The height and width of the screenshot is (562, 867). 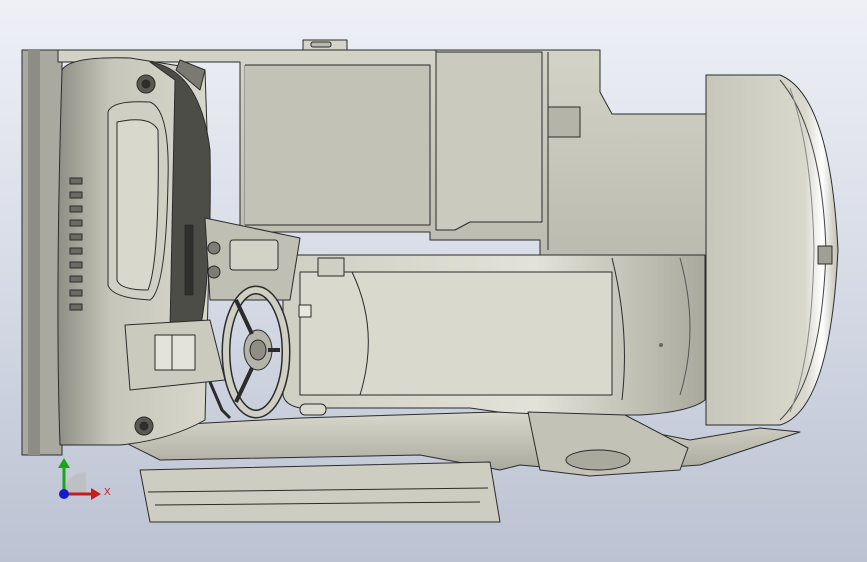 What do you see at coordinates (256, 352) in the screenshot?
I see `steering-wheel` at bounding box center [256, 352].